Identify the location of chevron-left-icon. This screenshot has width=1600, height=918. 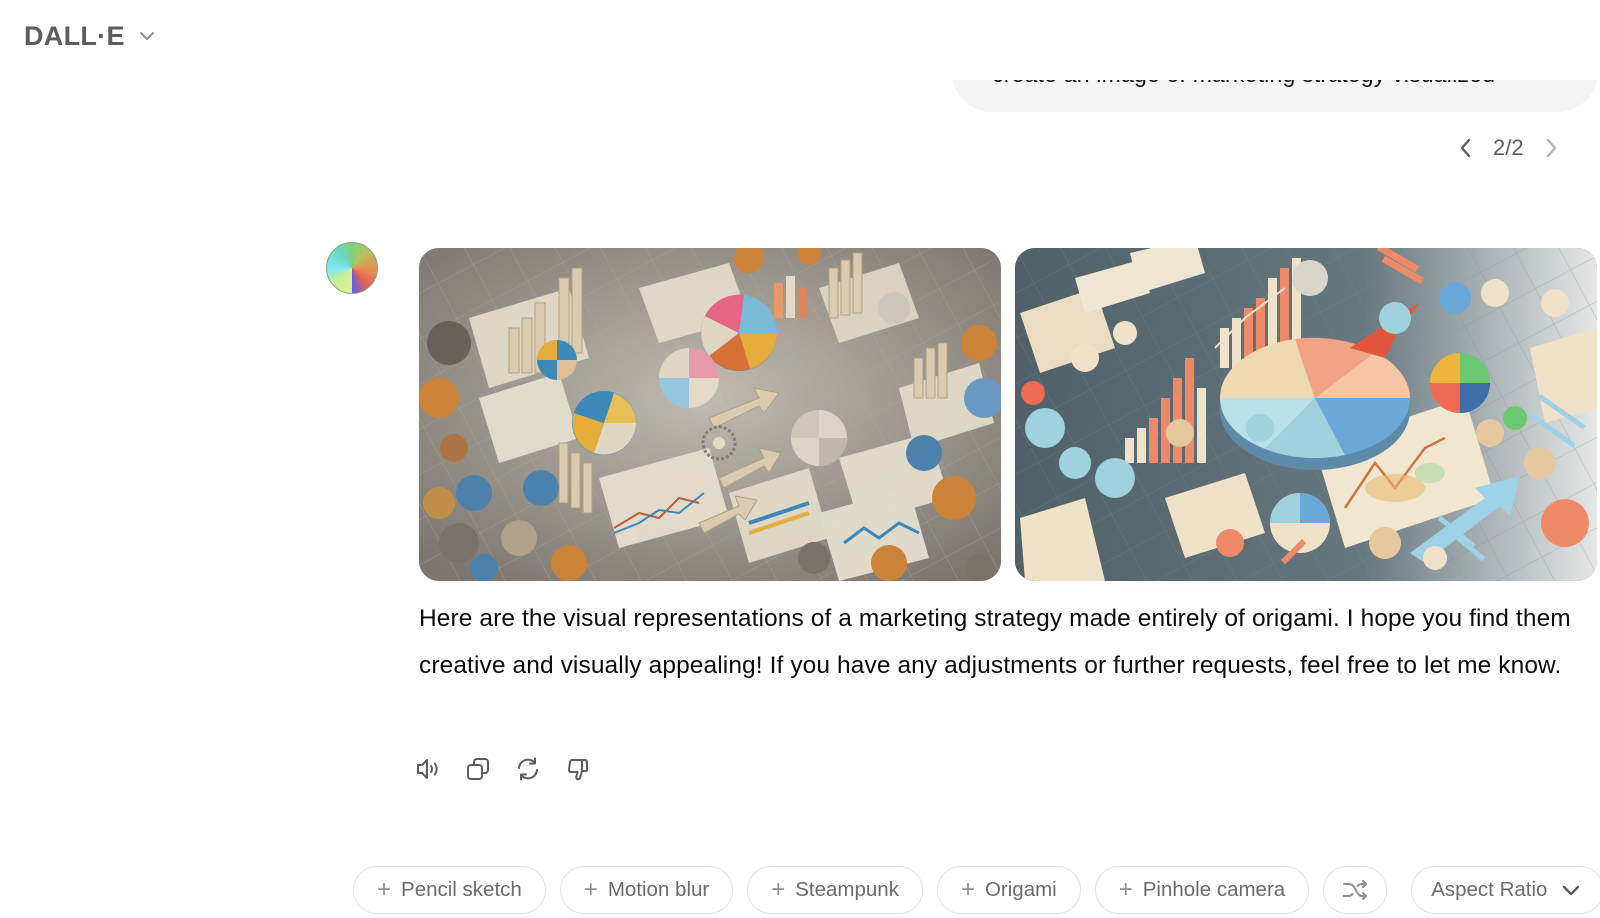
(1465, 148).